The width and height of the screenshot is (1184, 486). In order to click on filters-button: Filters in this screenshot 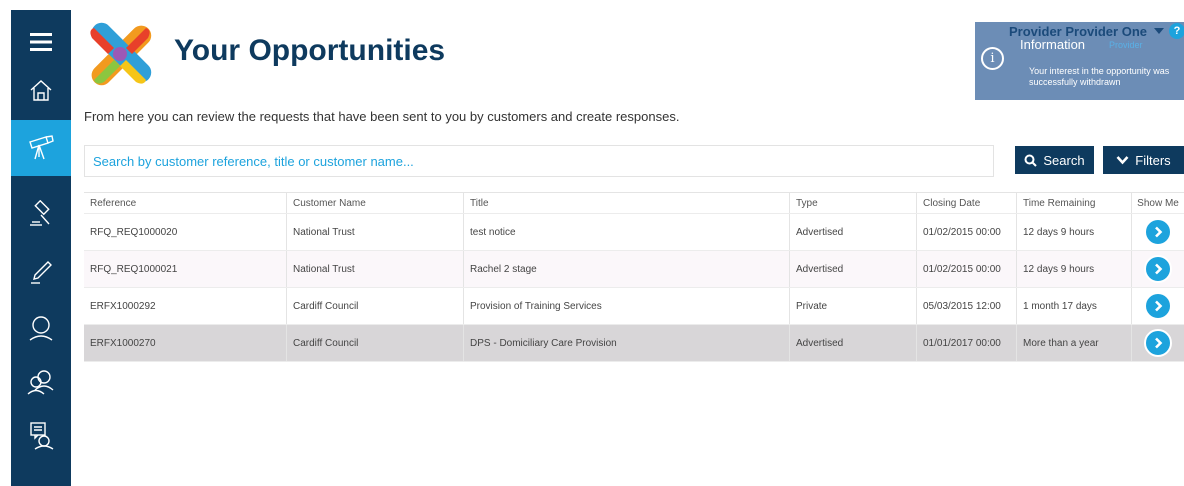, I will do `click(1143, 160)`.